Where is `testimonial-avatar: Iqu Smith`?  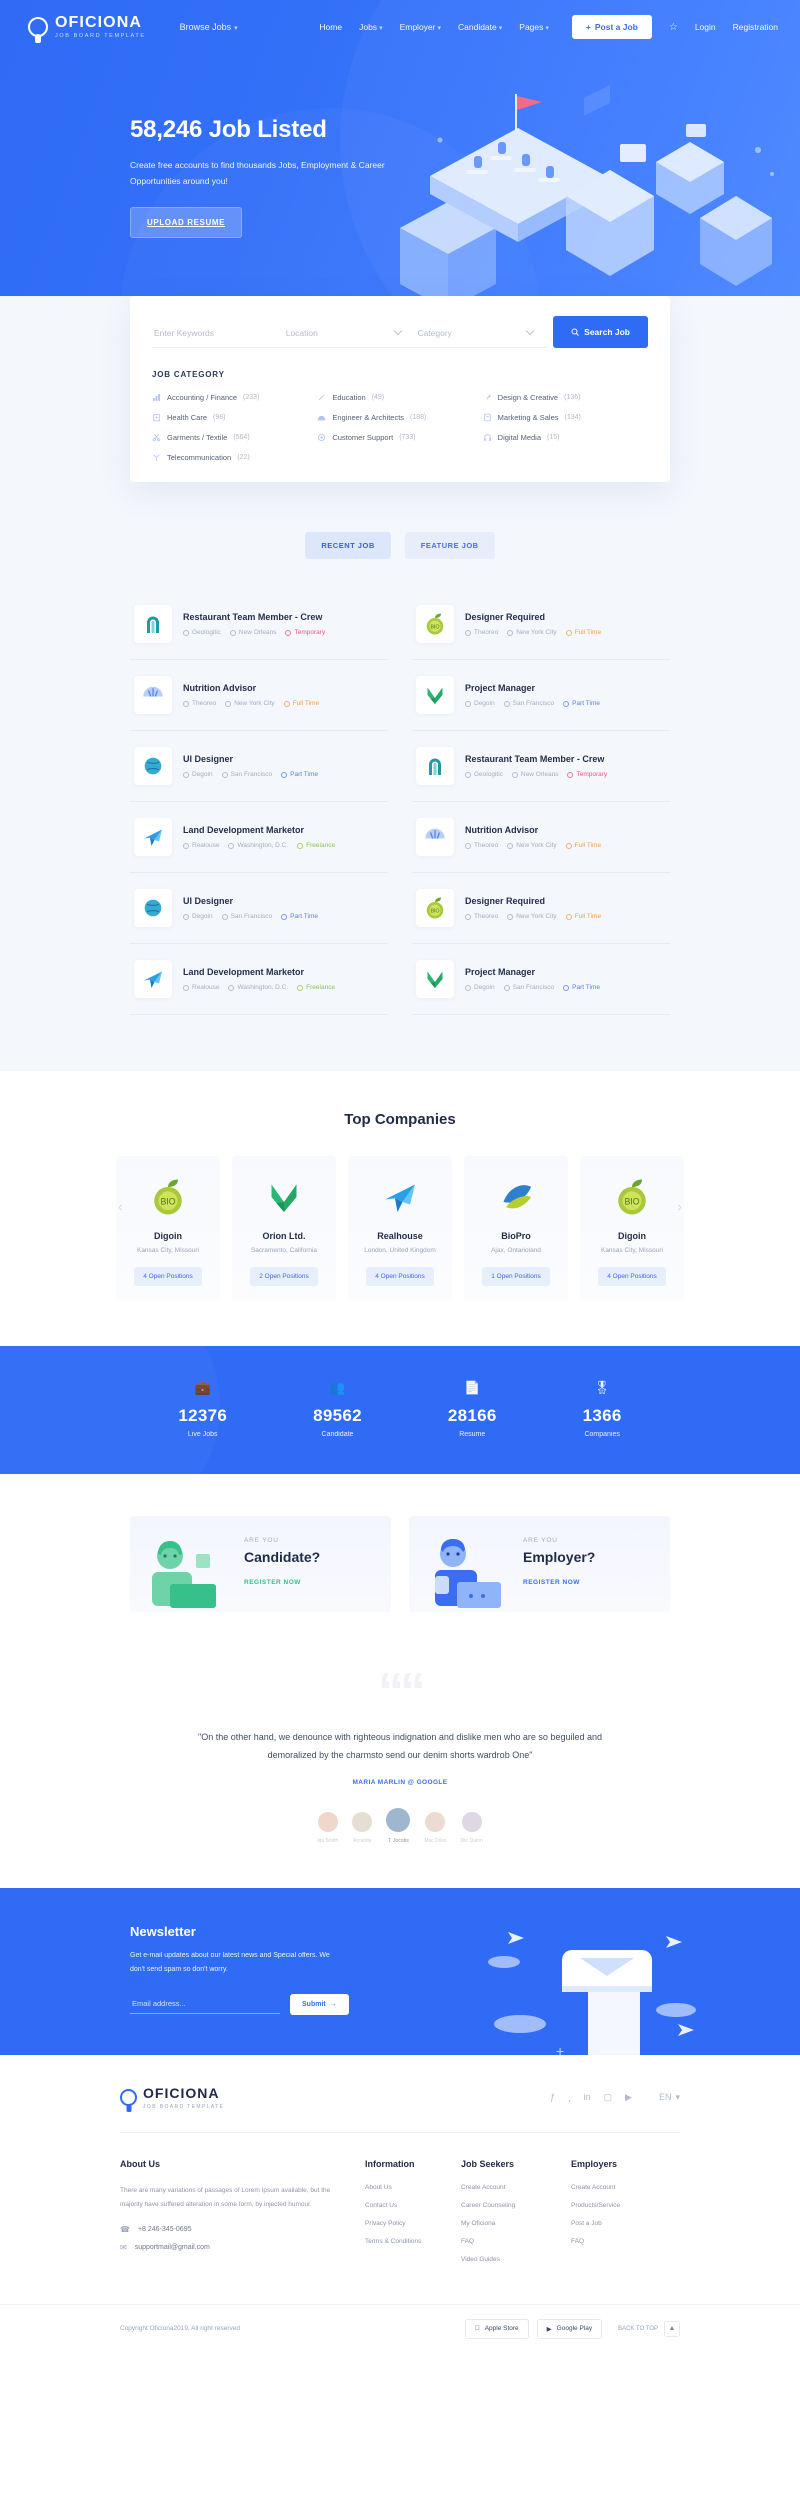 testimonial-avatar: Iqu Smith is located at coordinates (327, 1828).